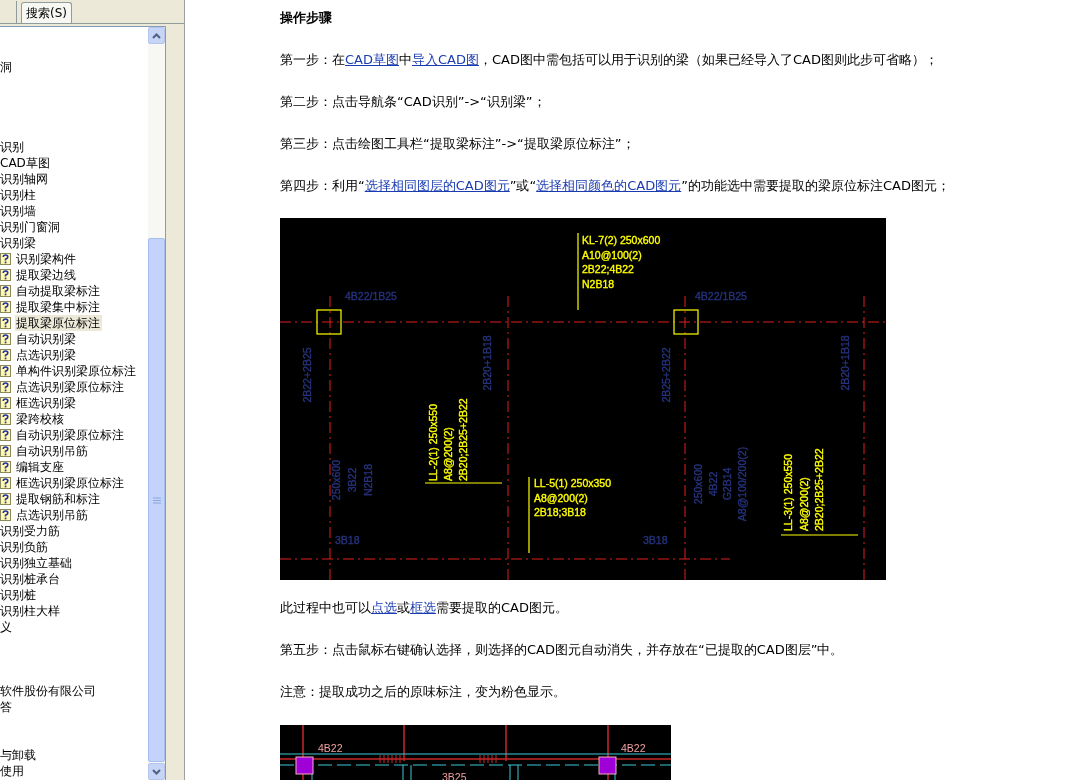  I want to click on tree-item: 框选识别梁原位标注, so click(70, 483).